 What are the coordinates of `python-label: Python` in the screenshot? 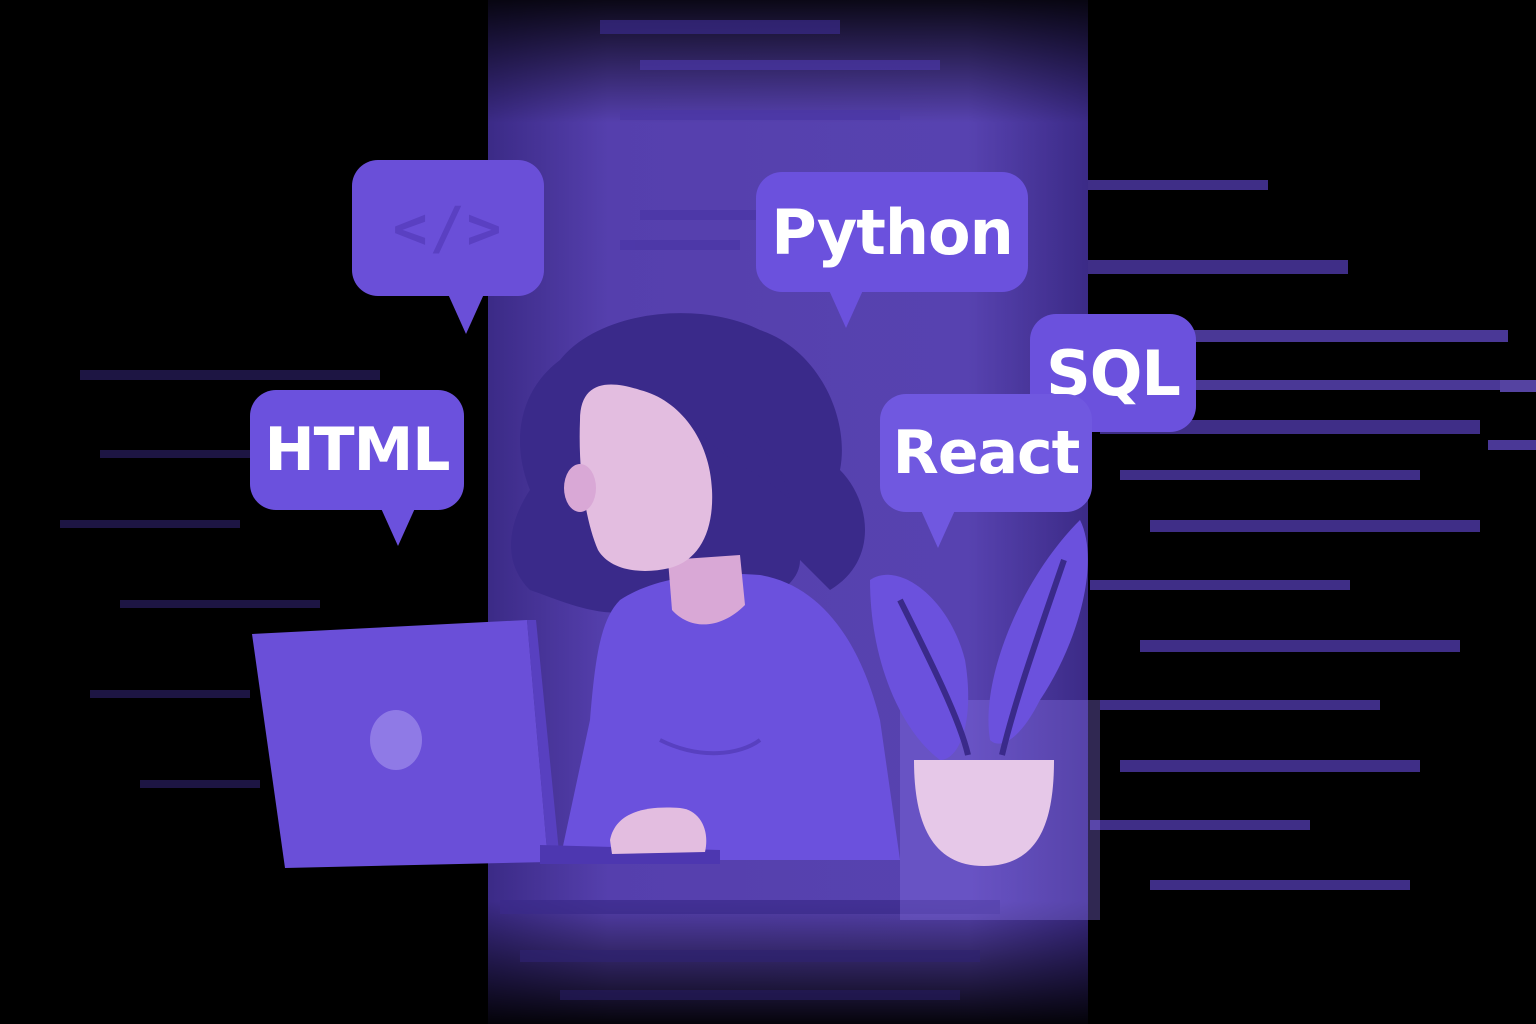 It's located at (892, 232).